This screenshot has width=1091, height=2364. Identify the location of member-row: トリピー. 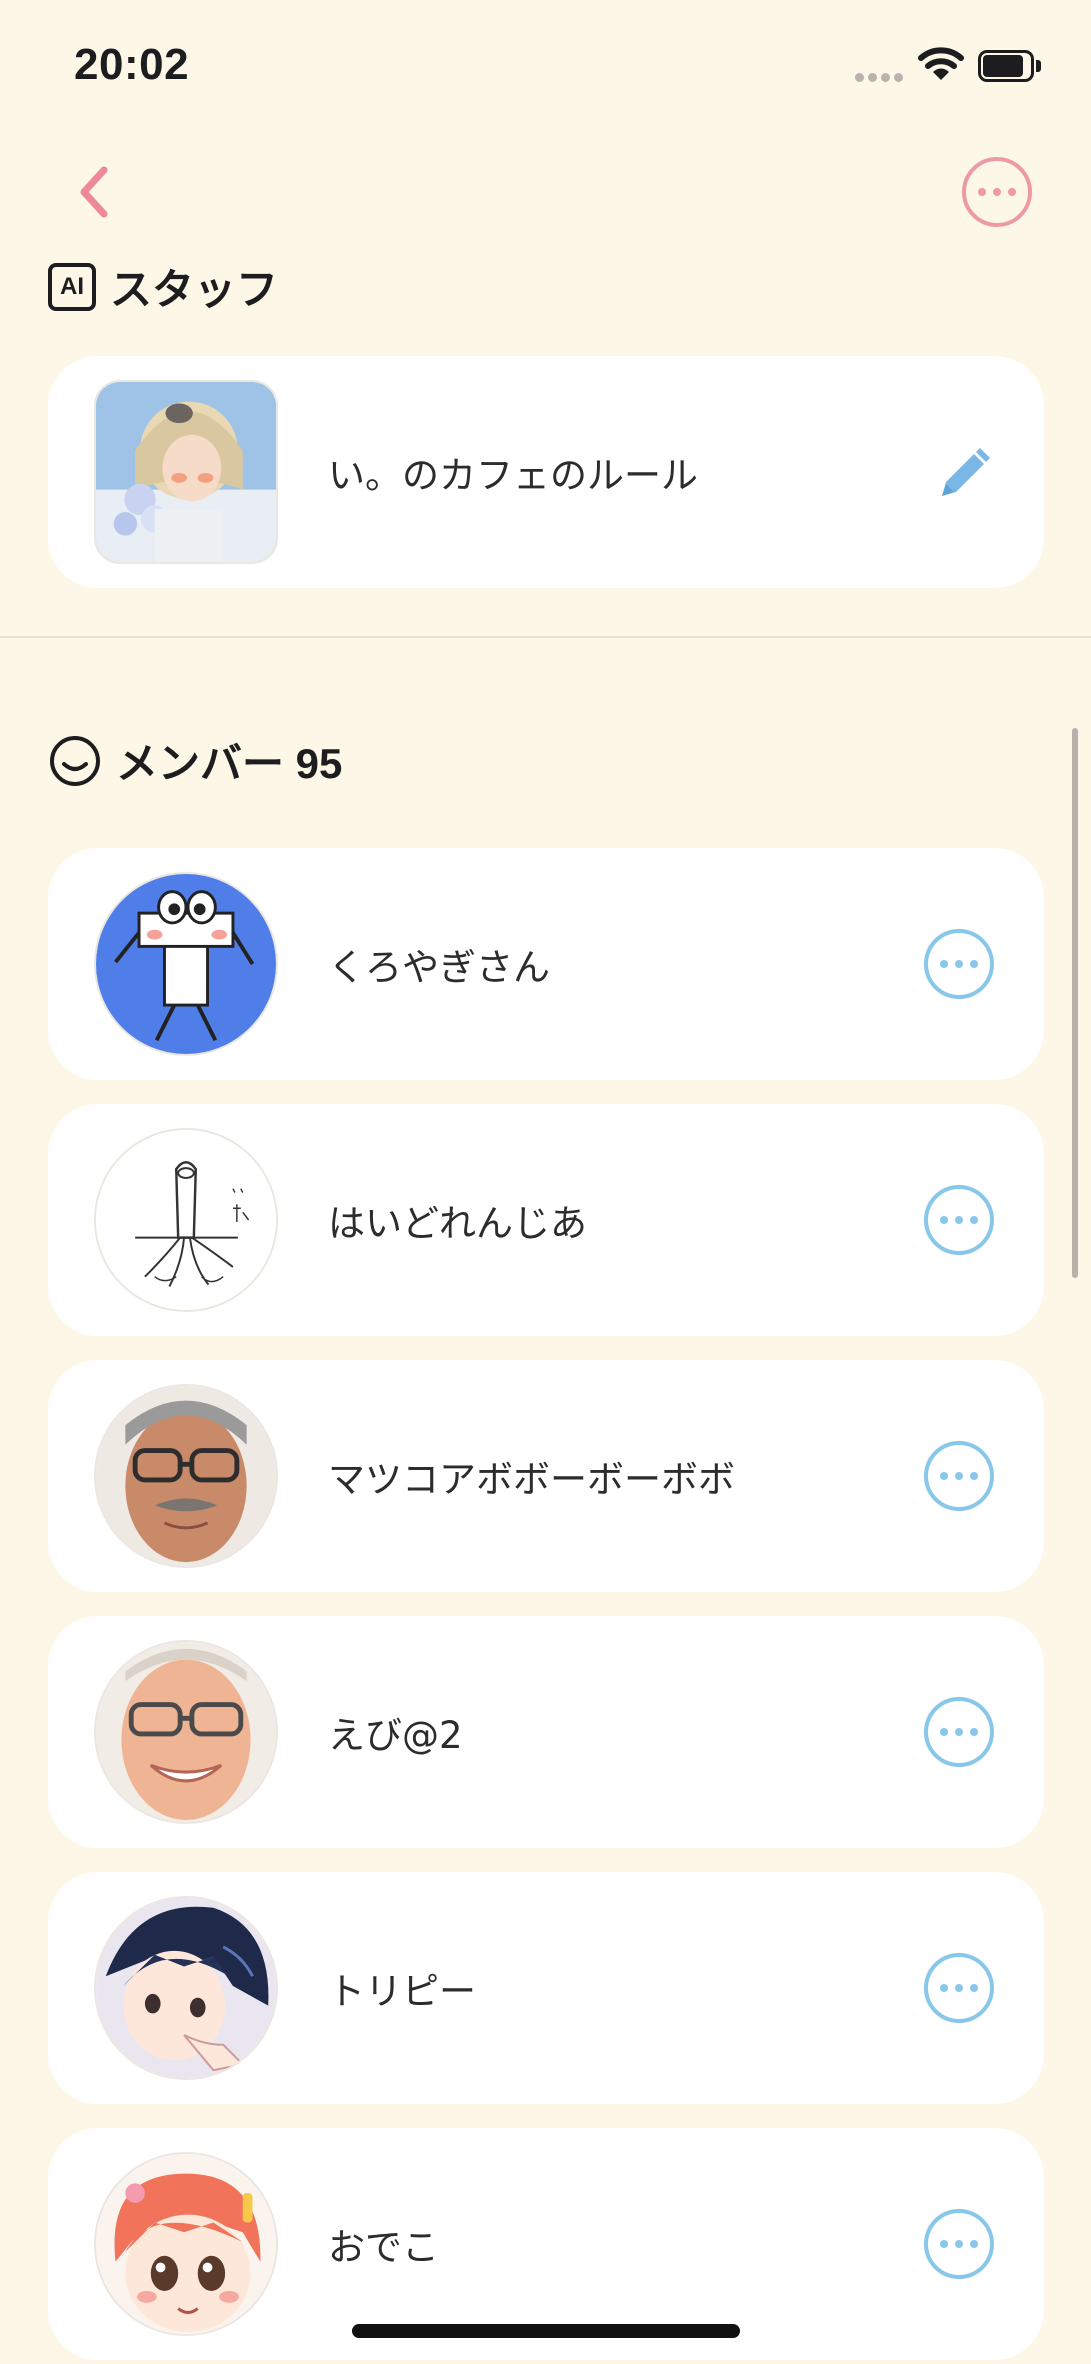
(546, 1988).